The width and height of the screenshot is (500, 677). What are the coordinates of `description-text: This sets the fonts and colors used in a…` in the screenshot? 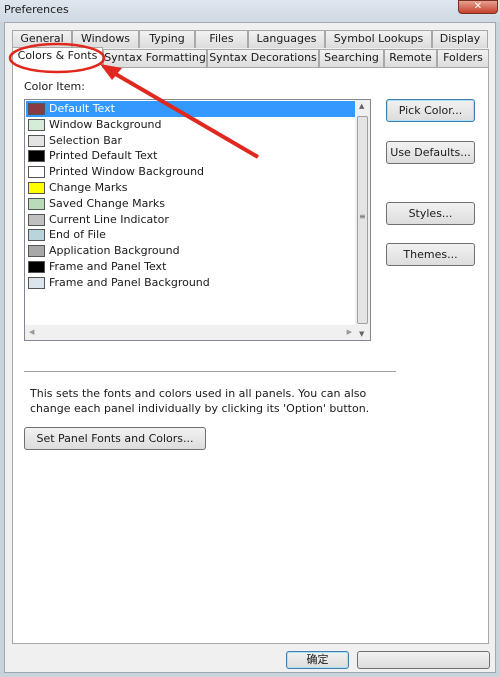 It's located at (200, 401).